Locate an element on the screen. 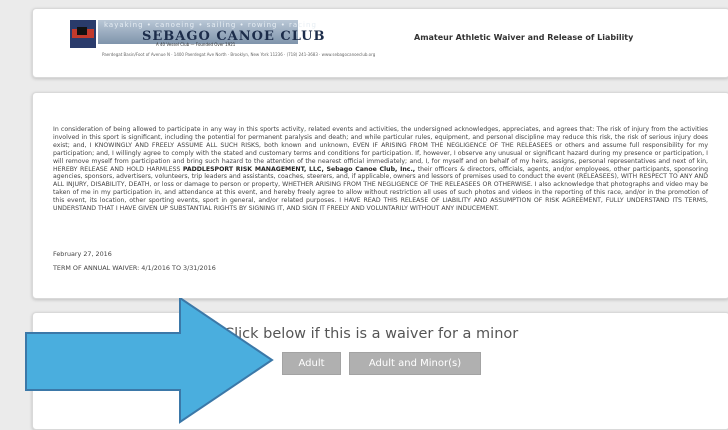 Image resolution: width=728 pixels, height=430 pixels. flag-icon is located at coordinates (83, 34).